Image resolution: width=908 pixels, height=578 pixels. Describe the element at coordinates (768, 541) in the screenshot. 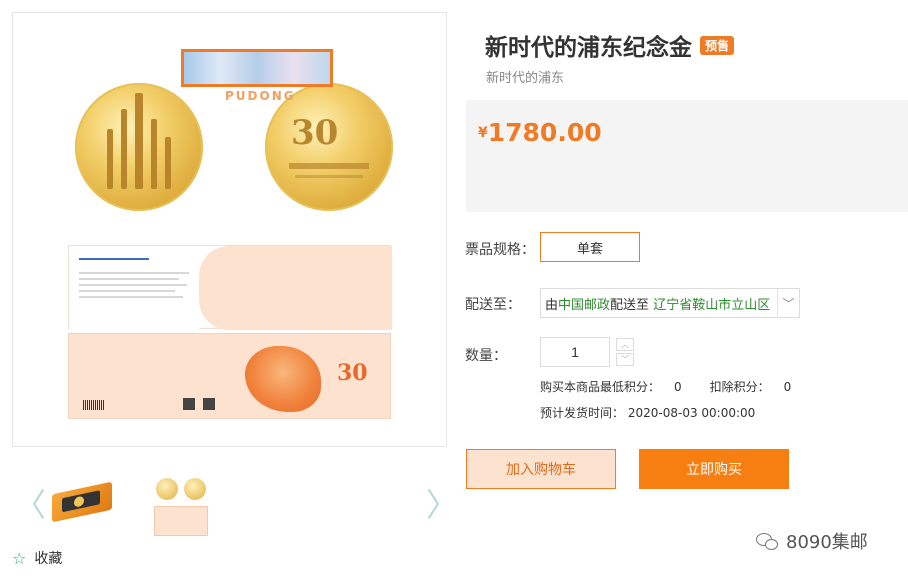

I see `wechat-icon` at that location.